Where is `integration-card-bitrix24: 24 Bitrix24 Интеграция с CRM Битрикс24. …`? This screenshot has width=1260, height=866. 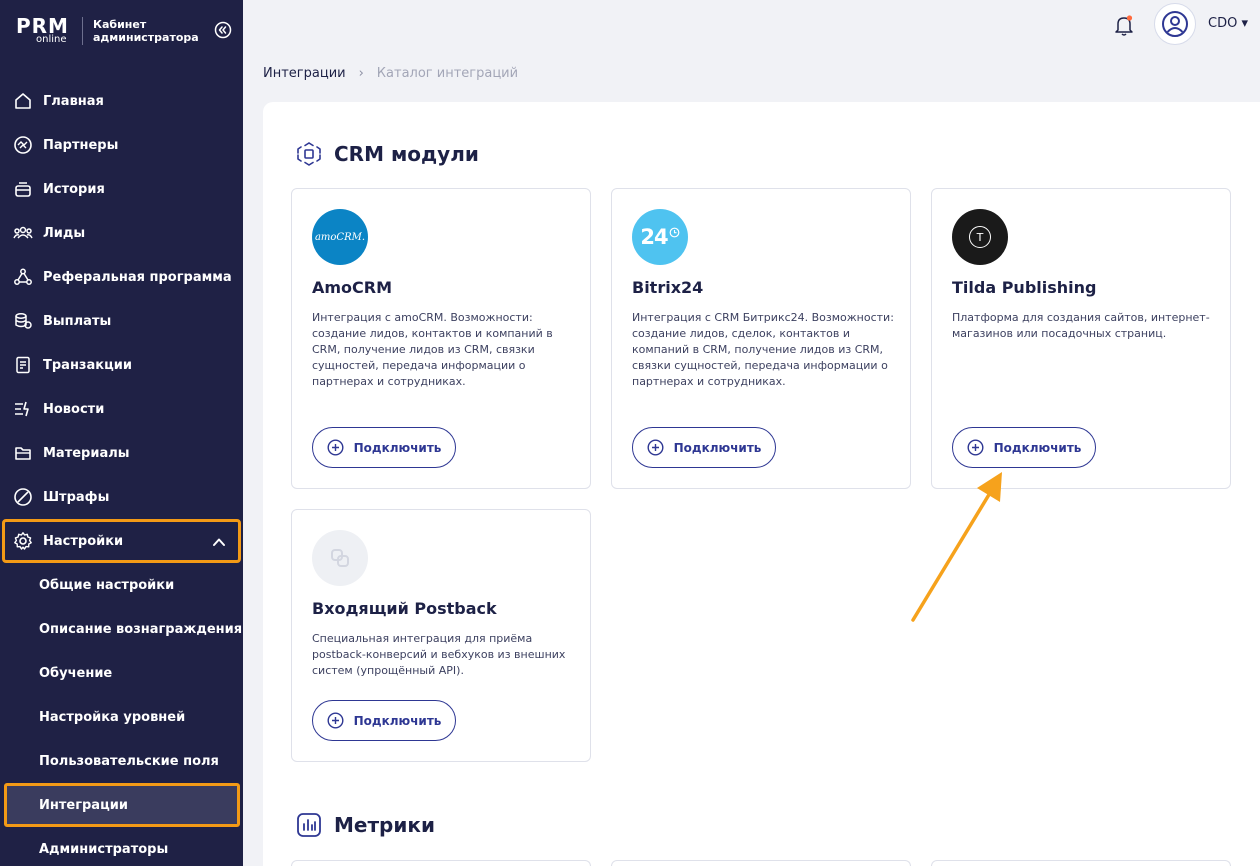 integration-card-bitrix24: 24 Bitrix24 Интеграция с CRM Битрикс24. … is located at coordinates (761, 338).